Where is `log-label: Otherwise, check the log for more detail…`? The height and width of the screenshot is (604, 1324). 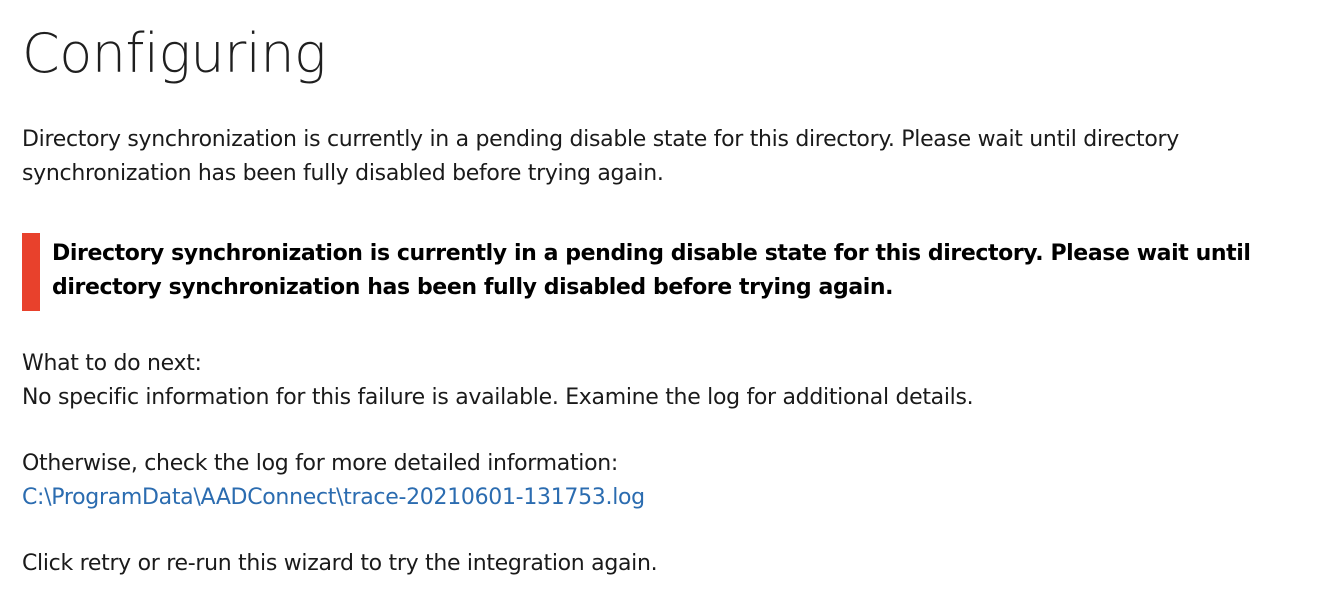
log-label: Otherwise, check the log for more detail… is located at coordinates (320, 463).